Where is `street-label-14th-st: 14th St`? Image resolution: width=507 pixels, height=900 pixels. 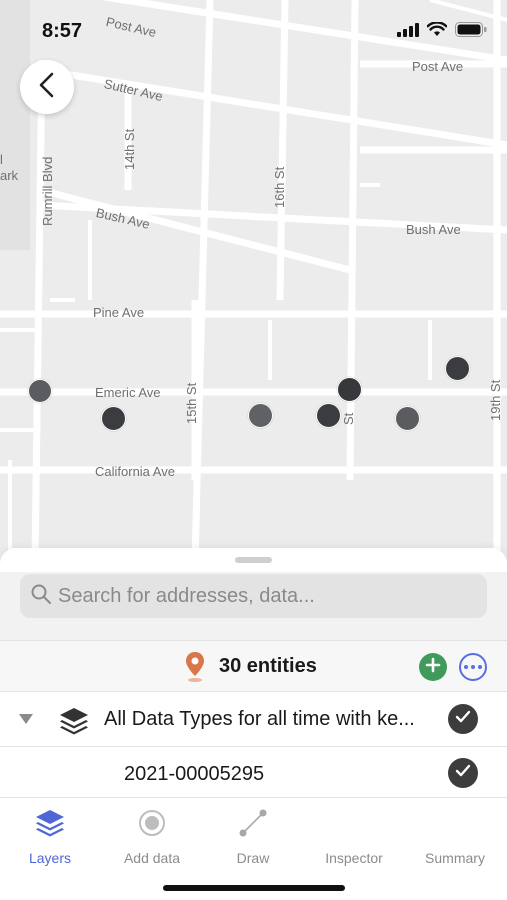 street-label-14th-st: 14th St is located at coordinates (129, 149).